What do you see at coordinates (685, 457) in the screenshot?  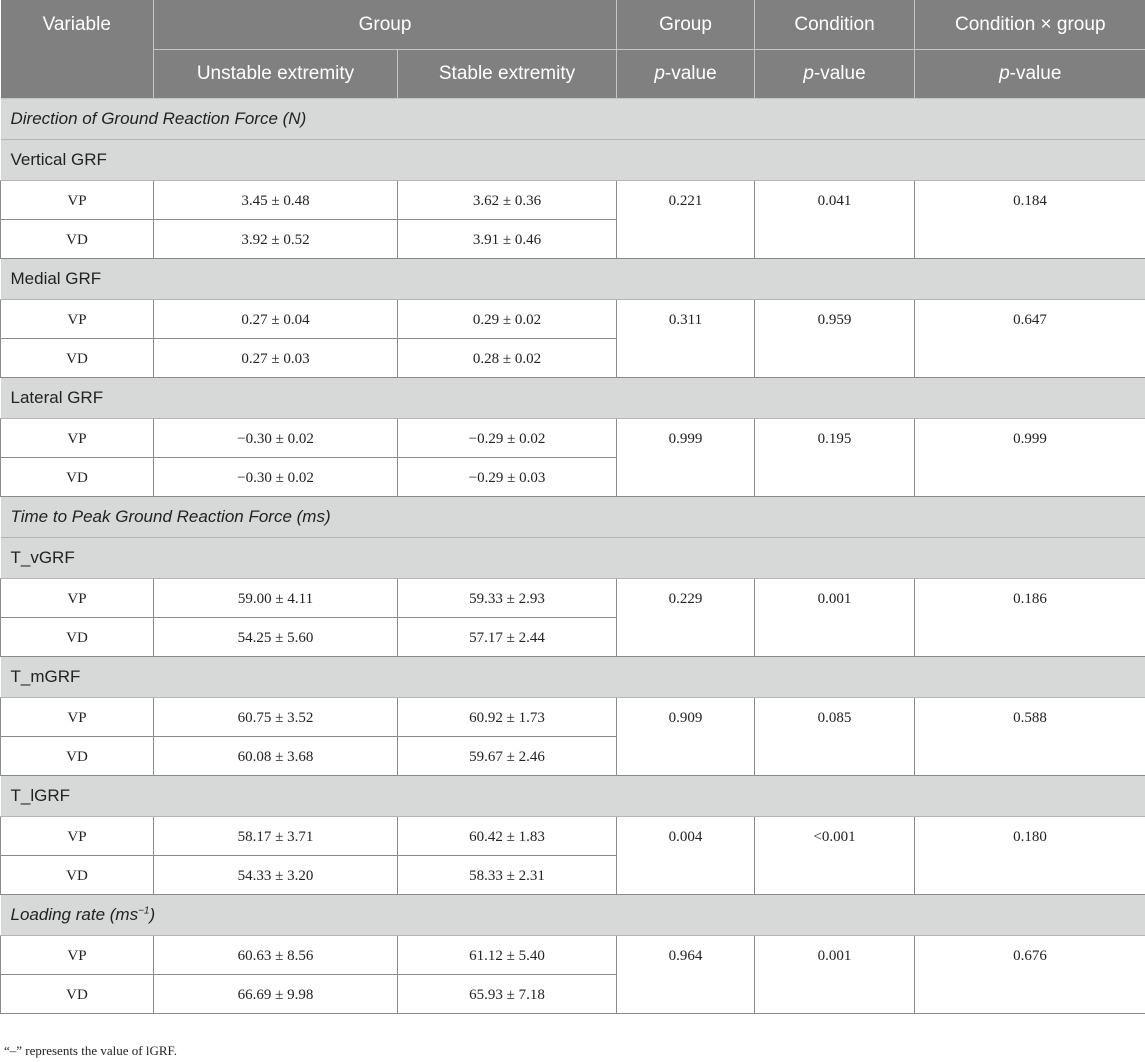 I see `group-p-cell: 0.999` at bounding box center [685, 457].